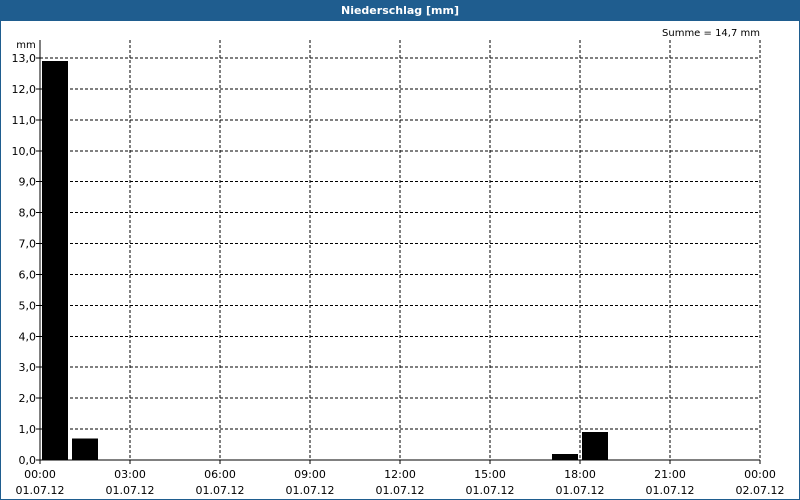 The image size is (800, 500). I want to click on y-tick-label: 2,0, so click(28, 398).